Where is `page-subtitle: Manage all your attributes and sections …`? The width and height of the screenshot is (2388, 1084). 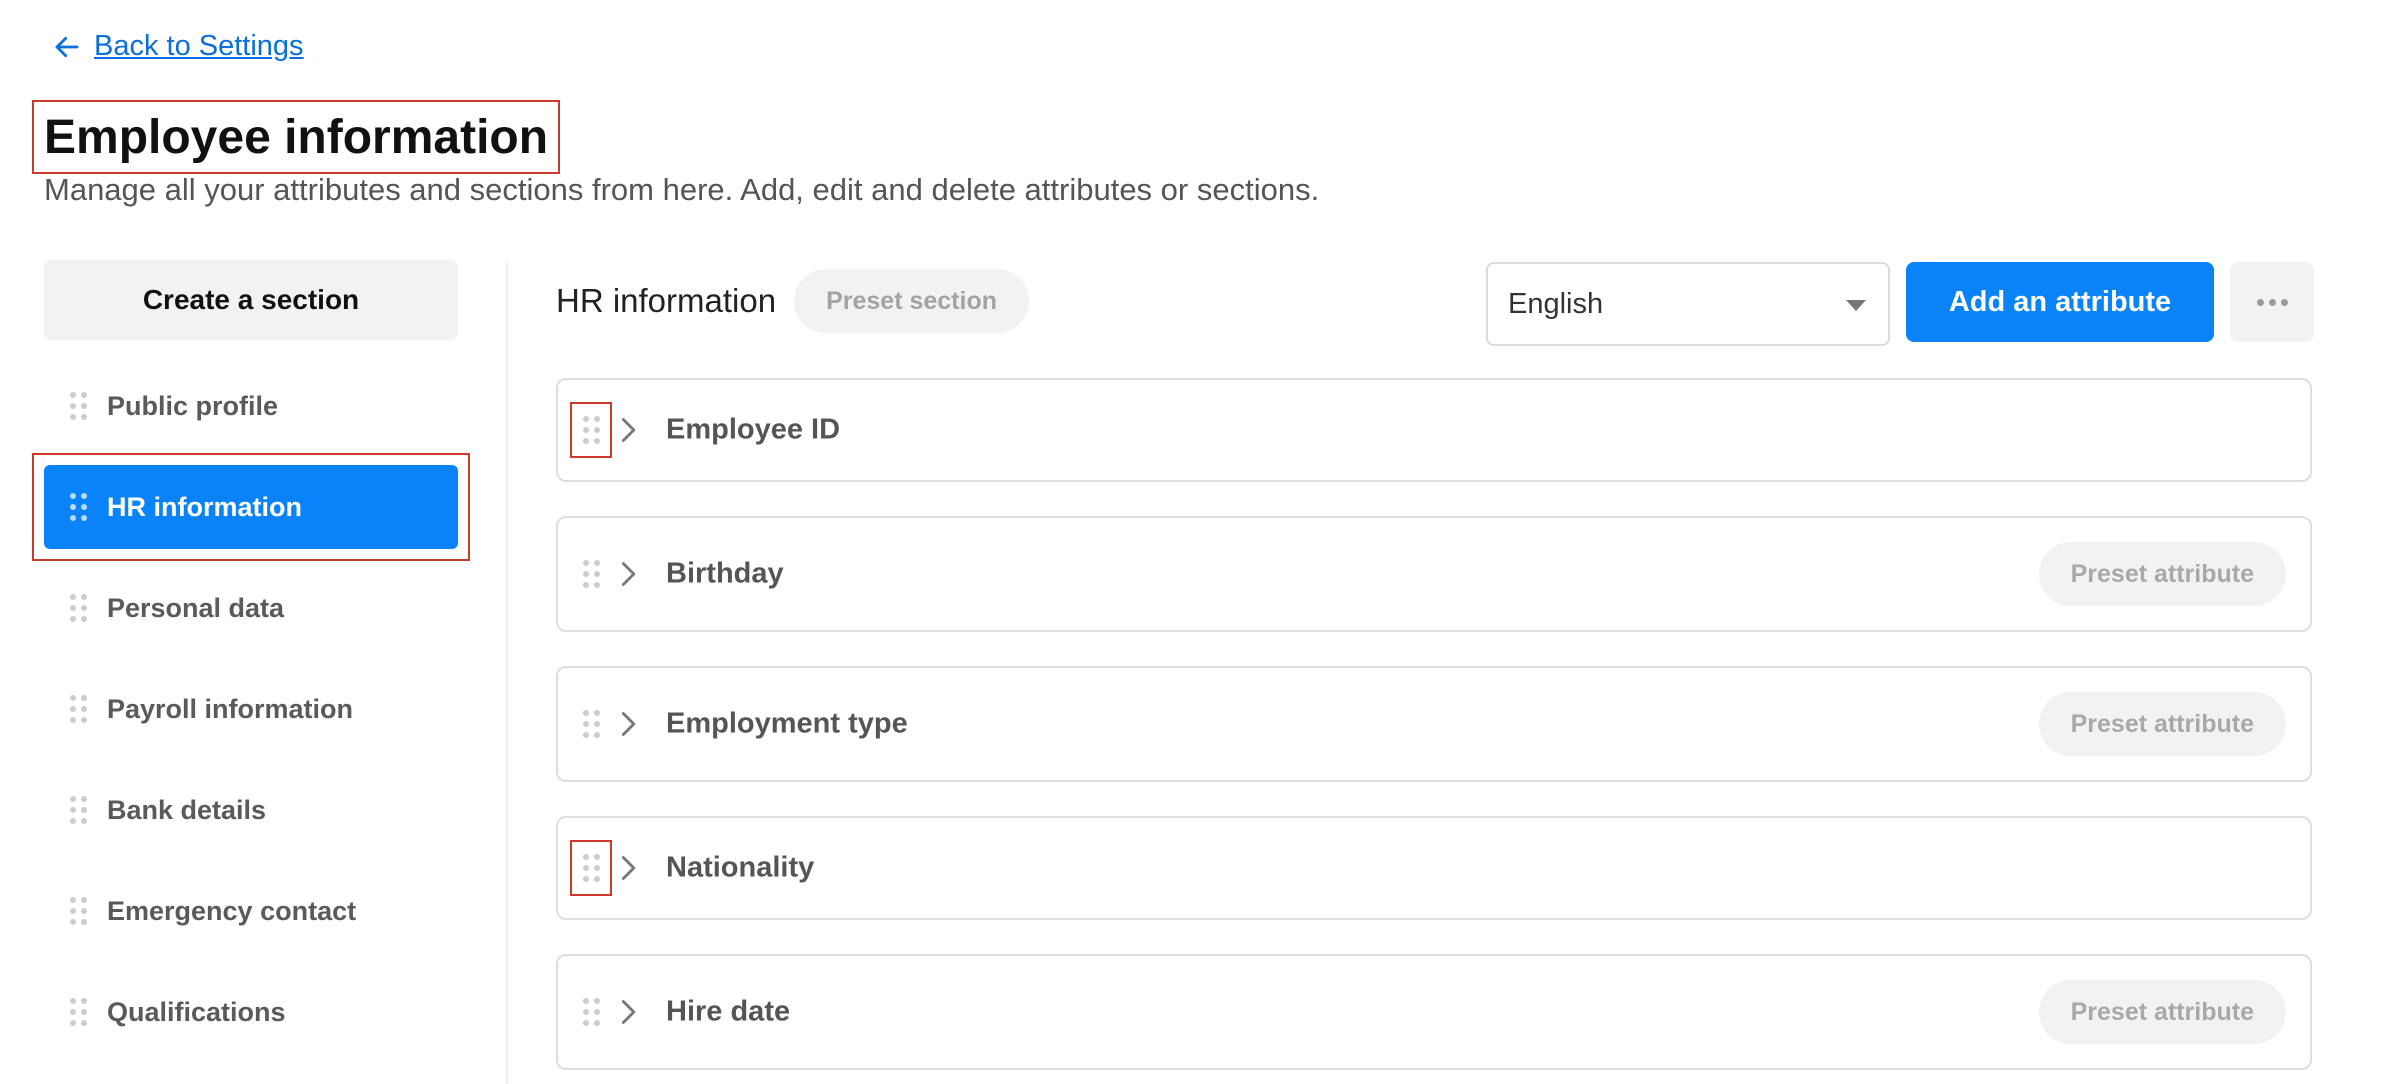 page-subtitle: Manage all your attributes and sections … is located at coordinates (682, 189).